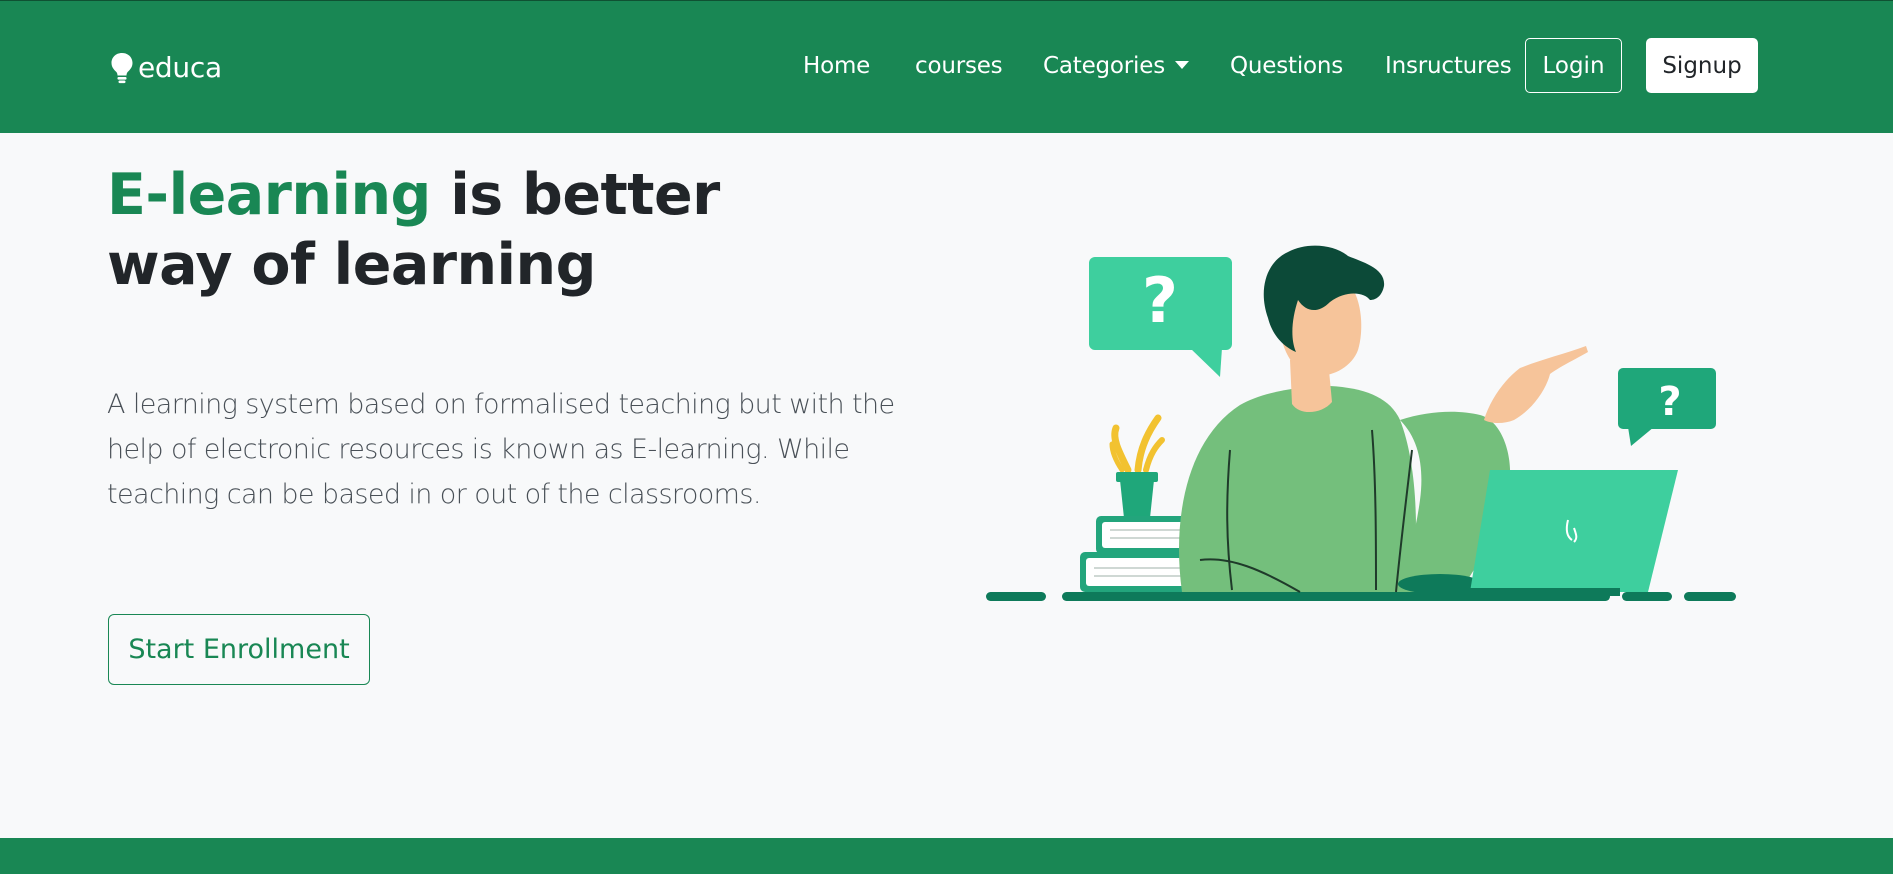 The image size is (1893, 874). Describe the element at coordinates (1702, 65) in the screenshot. I see `signup-button: Signup` at that location.